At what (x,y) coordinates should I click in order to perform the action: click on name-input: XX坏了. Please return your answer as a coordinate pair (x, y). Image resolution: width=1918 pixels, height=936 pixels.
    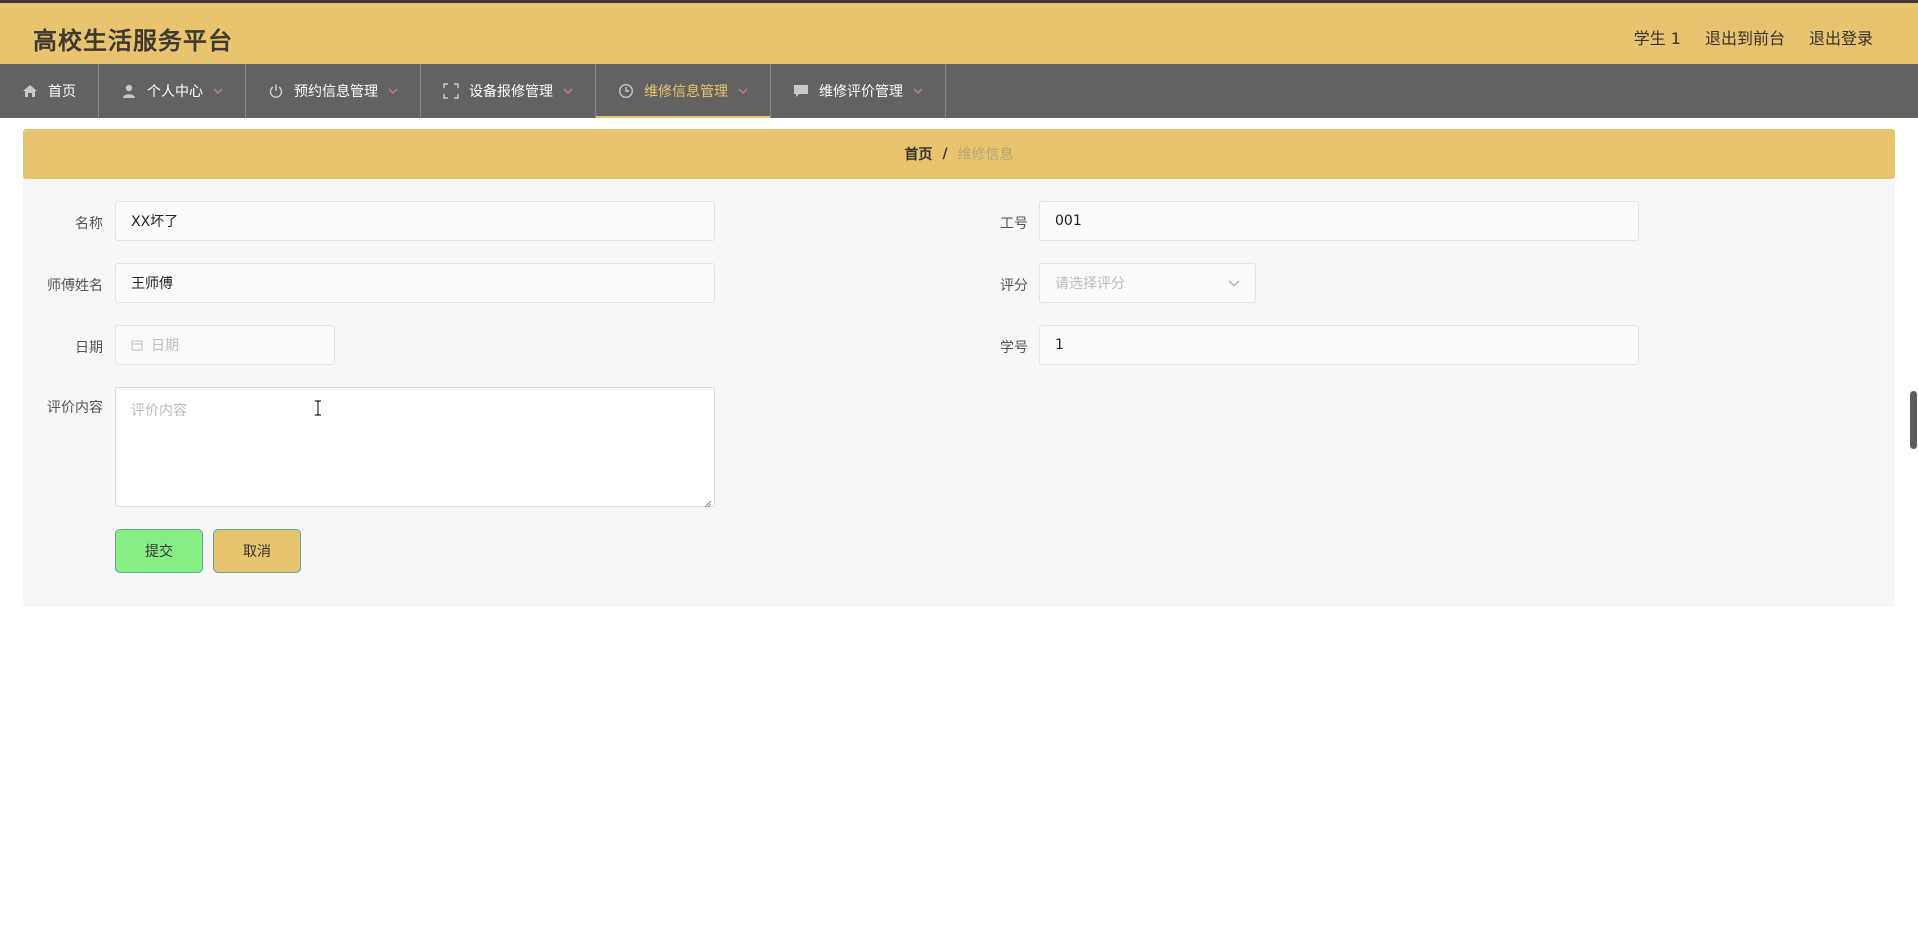
    Looking at the image, I should click on (415, 221).